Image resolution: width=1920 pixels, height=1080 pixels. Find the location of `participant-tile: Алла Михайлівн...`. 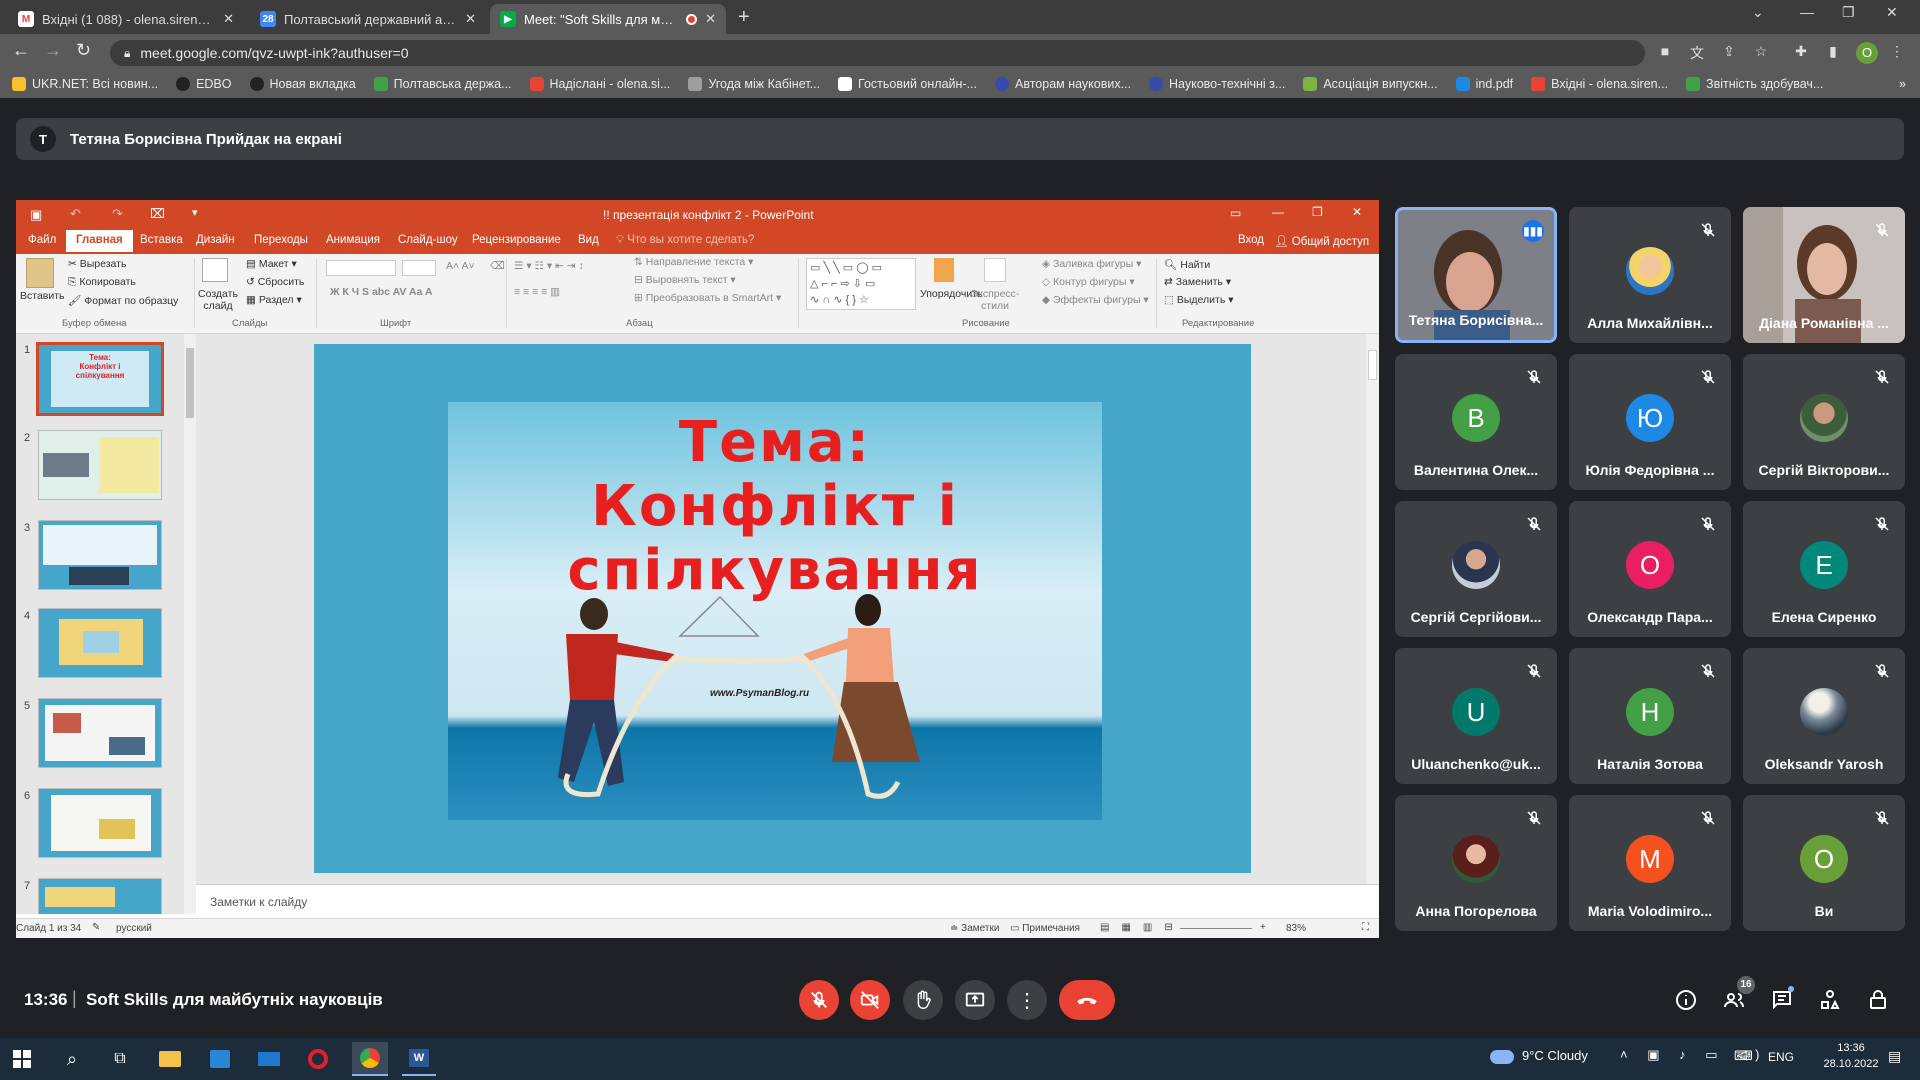

participant-tile: Алла Михайлівн... is located at coordinates (1650, 275).